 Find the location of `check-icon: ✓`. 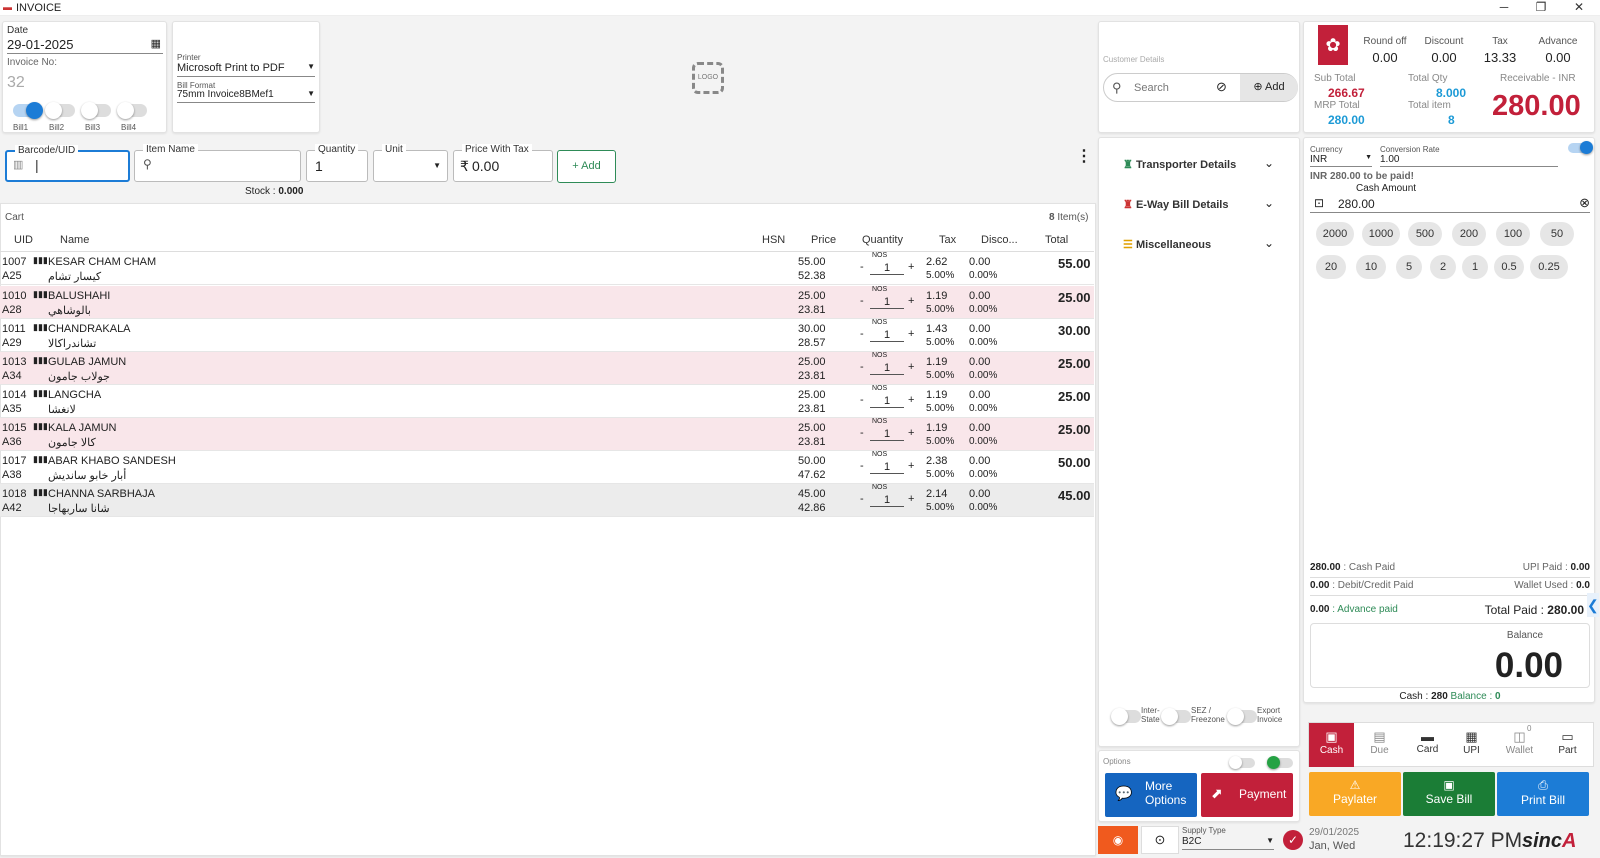

check-icon: ✓ is located at coordinates (1293, 840).